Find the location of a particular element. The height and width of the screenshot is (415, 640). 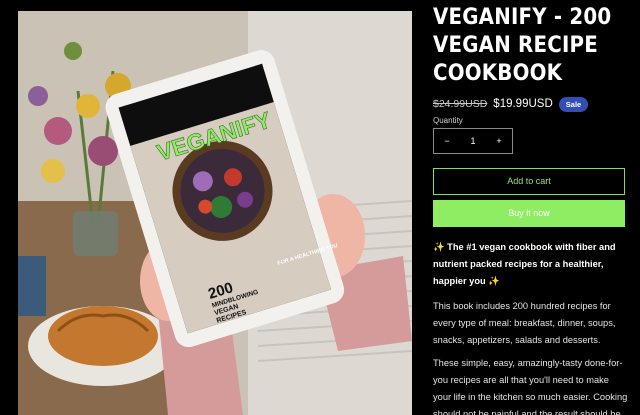

regular-price: $24.99USD is located at coordinates (460, 104).